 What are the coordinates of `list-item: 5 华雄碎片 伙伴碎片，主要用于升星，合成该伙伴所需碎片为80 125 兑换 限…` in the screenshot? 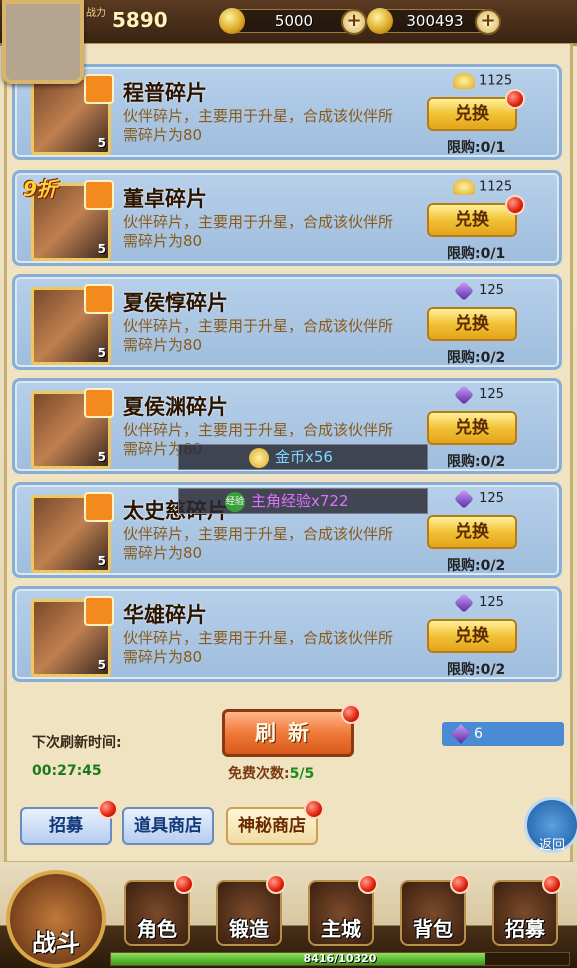 It's located at (287, 634).